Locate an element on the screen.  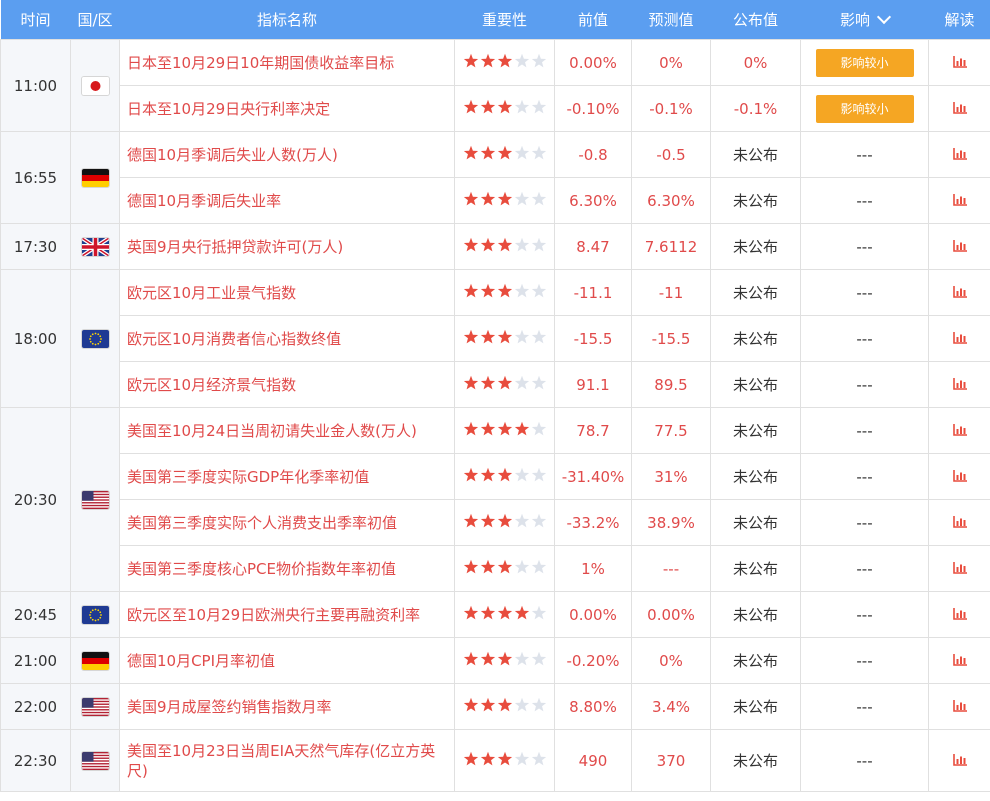
indicator-name-link: 欧元区10月经济景气指数 is located at coordinates (287, 384).